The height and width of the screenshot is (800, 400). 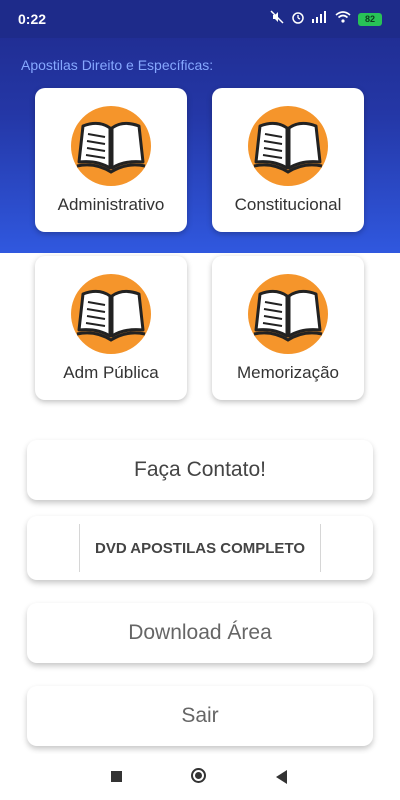 What do you see at coordinates (200, 633) in the screenshot?
I see `download-area-button: Download Área` at bounding box center [200, 633].